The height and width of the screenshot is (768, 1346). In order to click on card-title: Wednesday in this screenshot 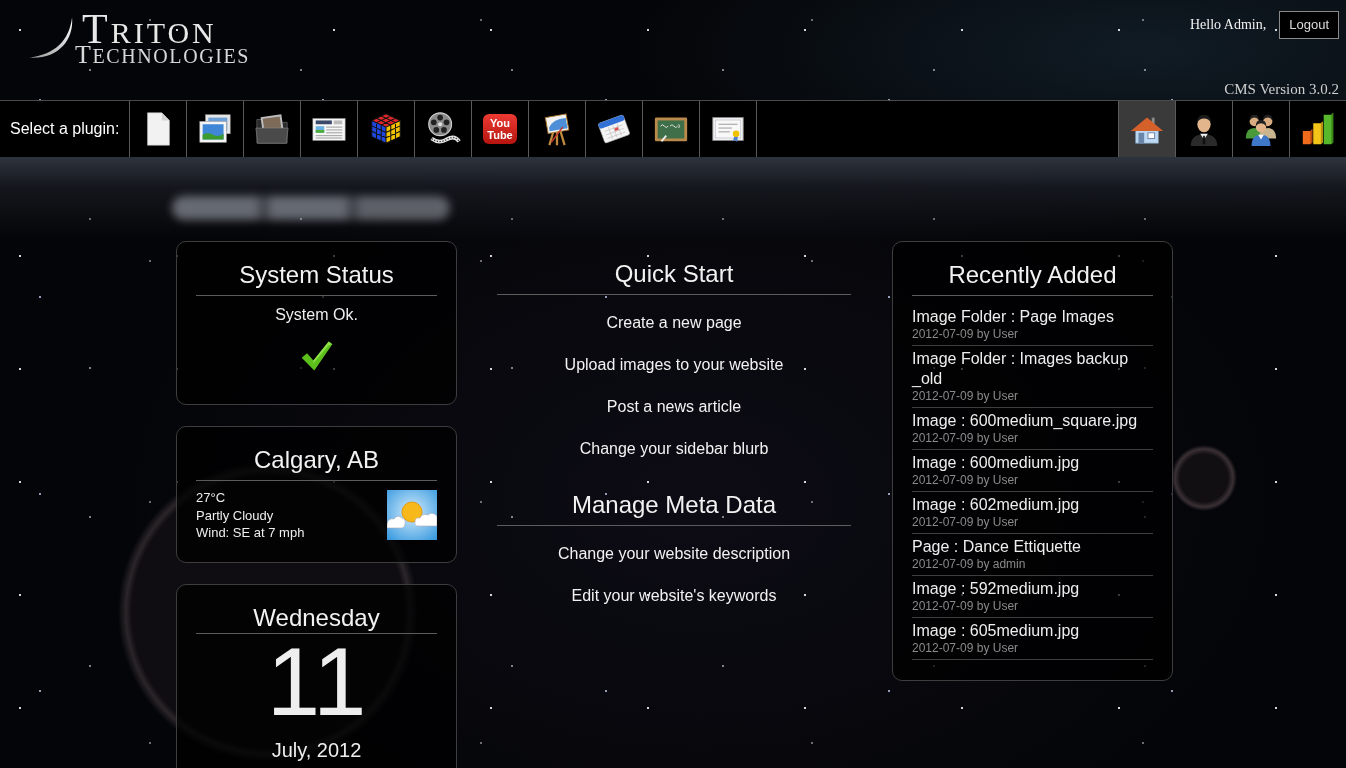, I will do `click(316, 617)`.